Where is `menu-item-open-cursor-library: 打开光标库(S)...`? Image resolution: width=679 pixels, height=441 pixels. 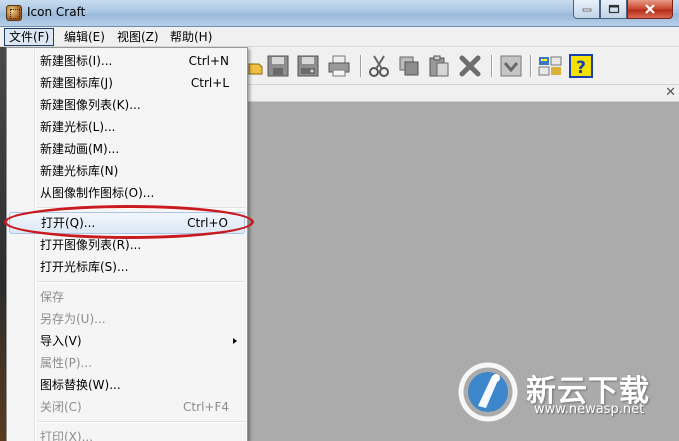 menu-item-open-cursor-library: 打开光标库(S)... is located at coordinates (127, 267).